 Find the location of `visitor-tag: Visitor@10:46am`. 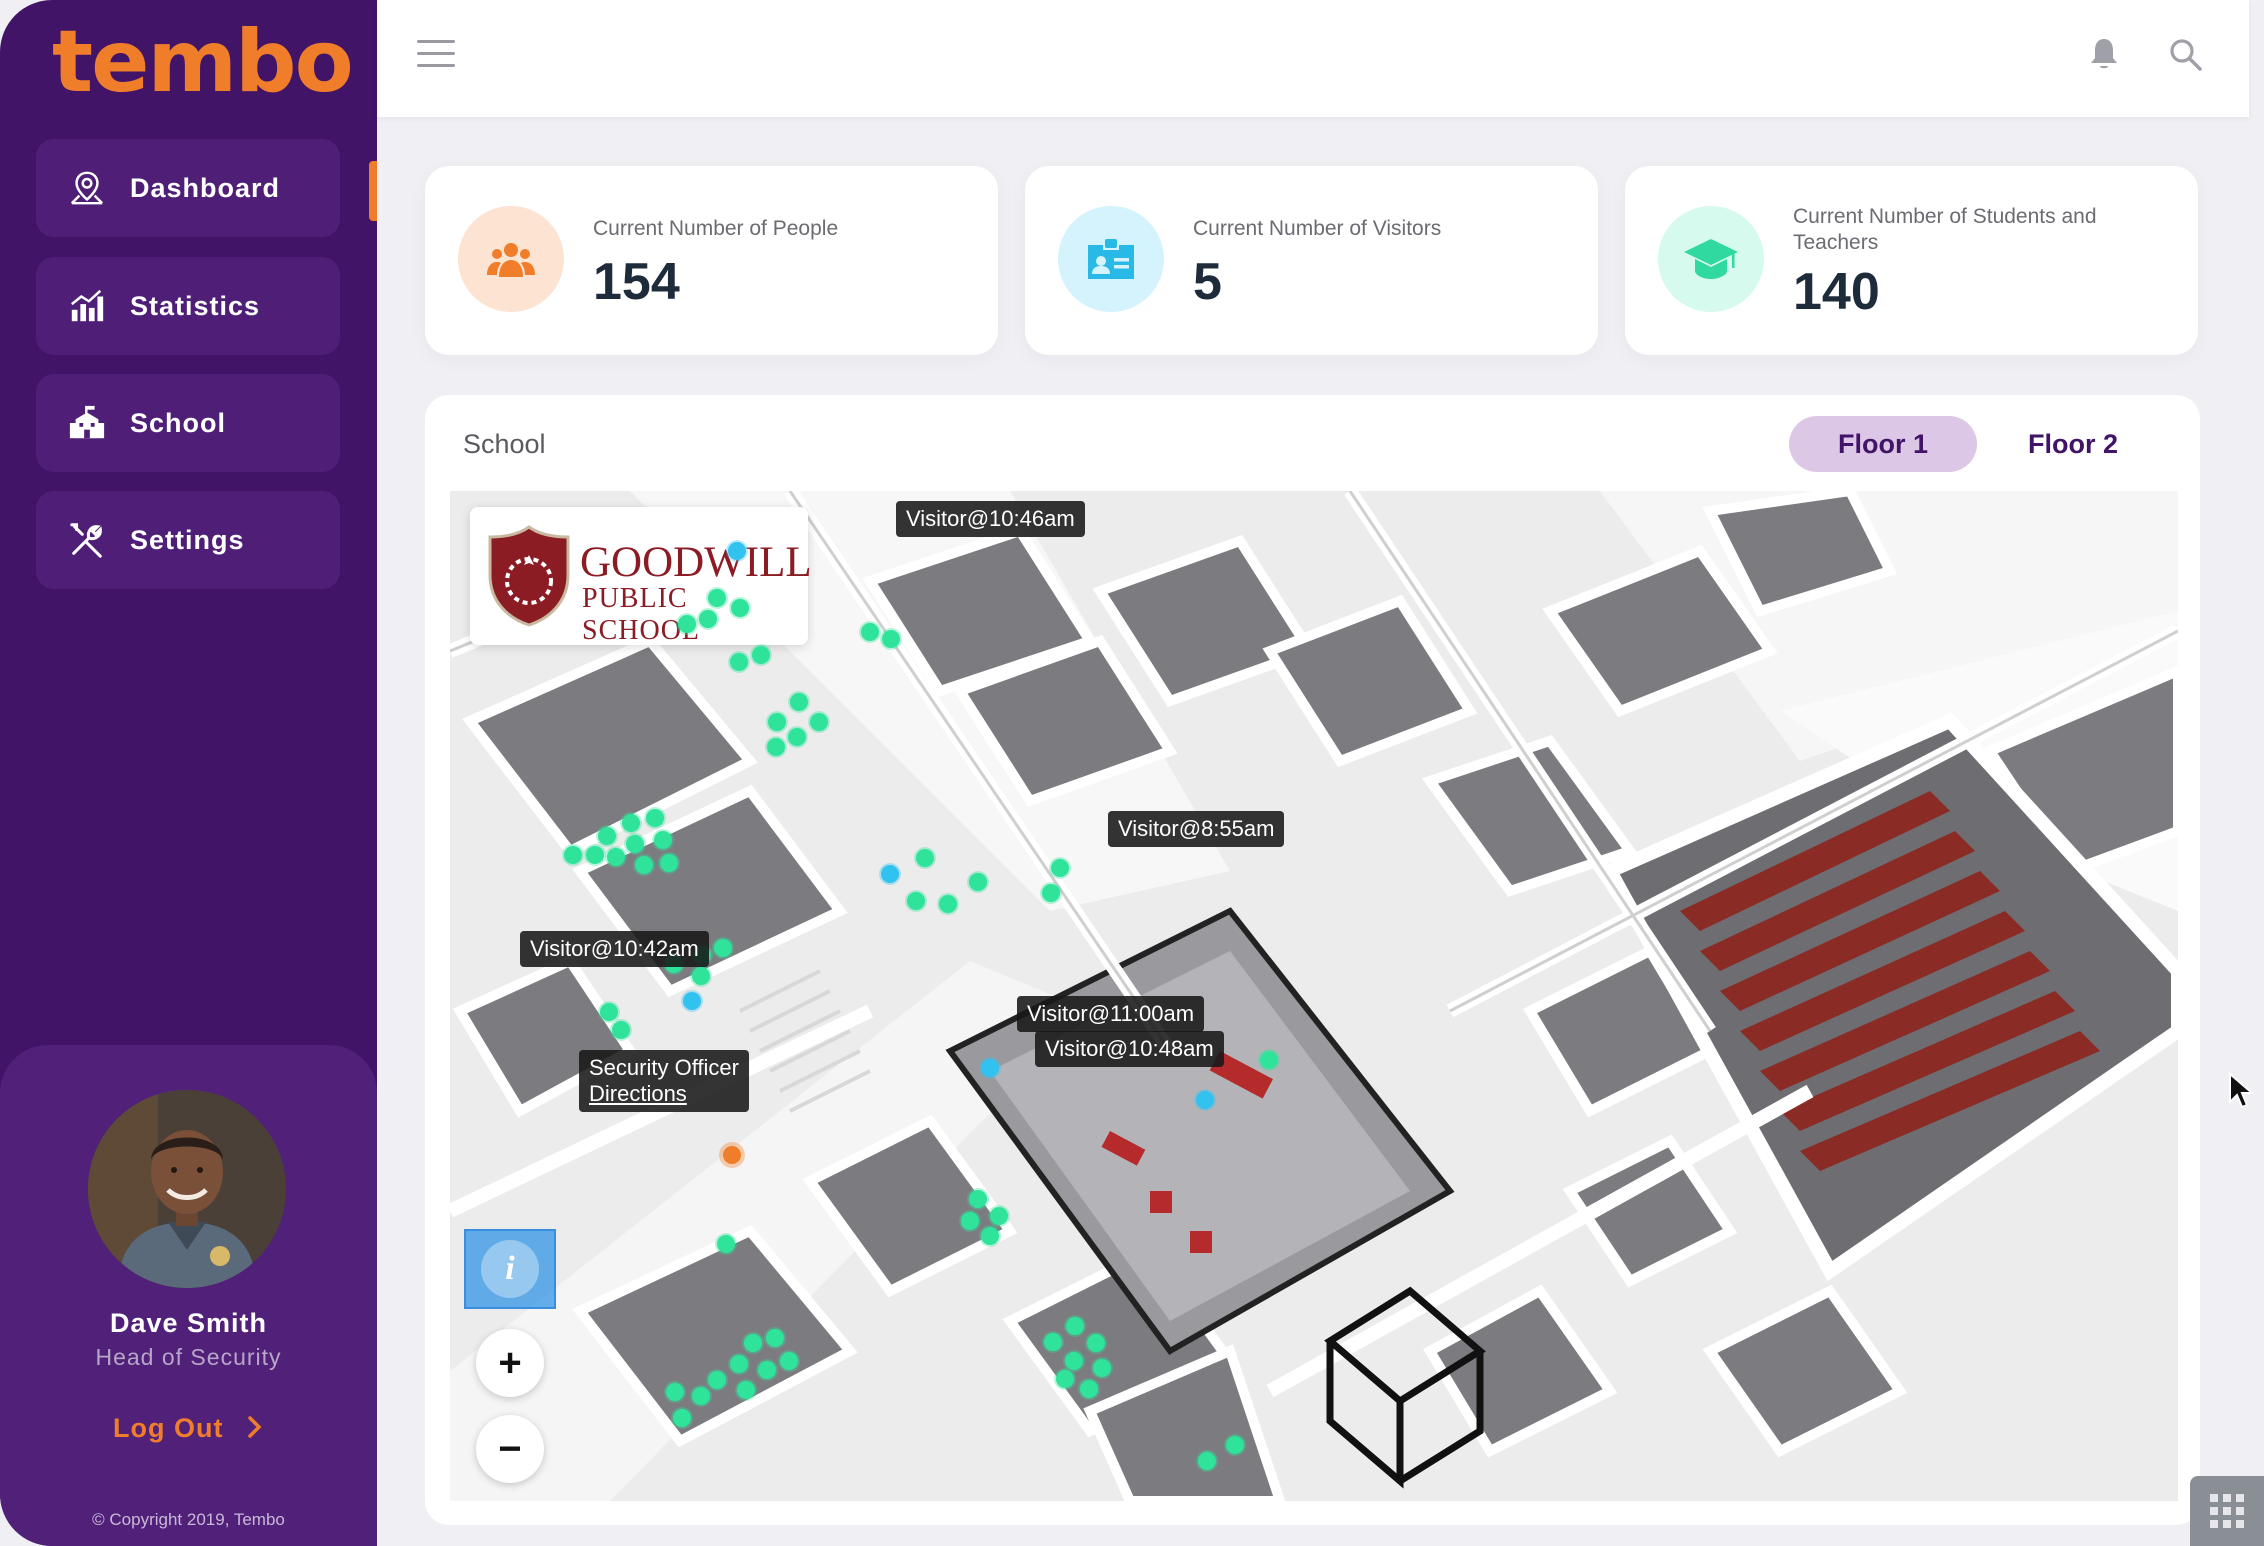

visitor-tag: Visitor@10:46am is located at coordinates (990, 519).